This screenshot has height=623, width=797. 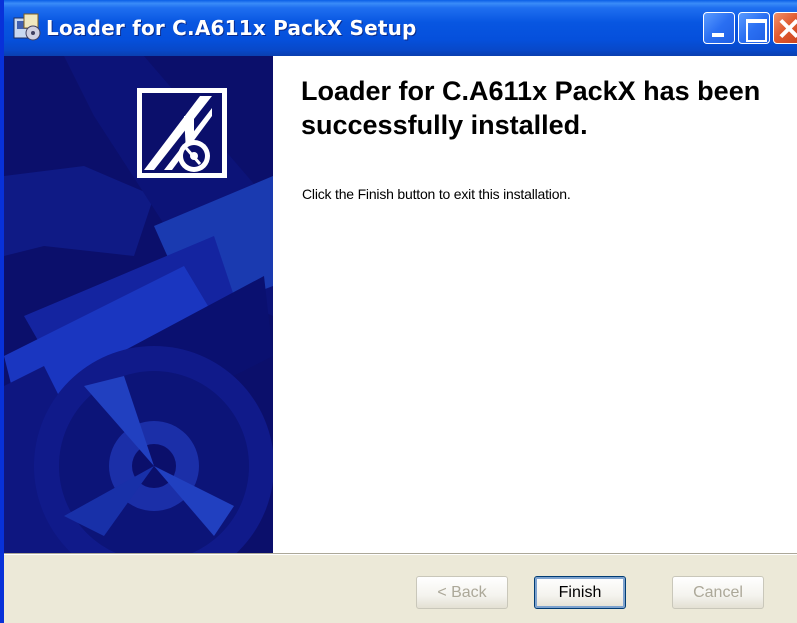 I want to click on back-button: < Back, so click(x=462, y=592).